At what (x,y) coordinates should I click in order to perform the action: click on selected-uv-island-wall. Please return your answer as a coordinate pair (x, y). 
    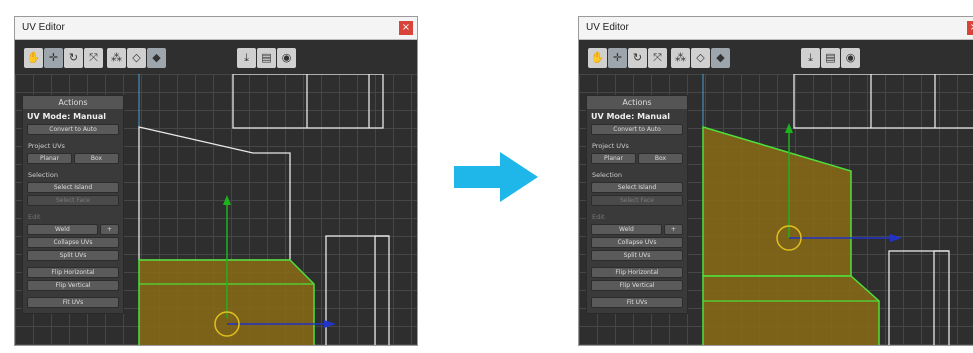
    Looking at the image, I should click on (777, 201).